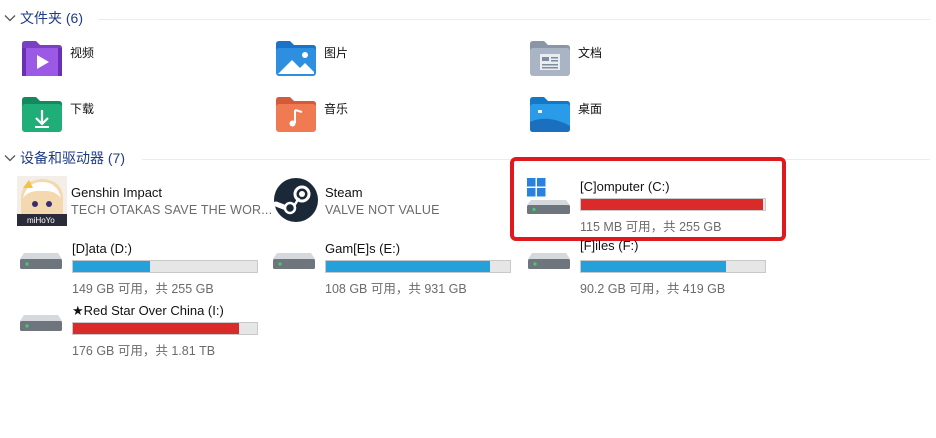 Image resolution: width=936 pixels, height=438 pixels. Describe the element at coordinates (130, 119) in the screenshot. I see `folder-downloads: 下载` at that location.